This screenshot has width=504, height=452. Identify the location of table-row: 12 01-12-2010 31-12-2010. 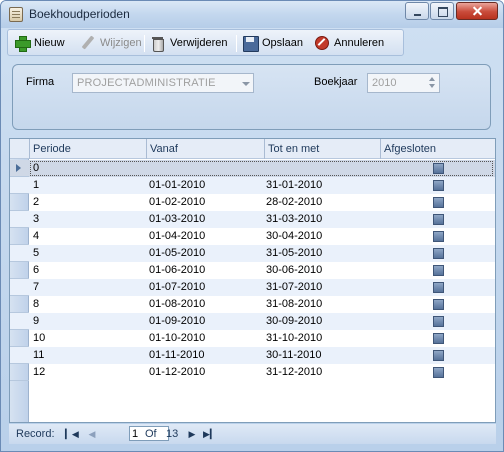
(252, 372).